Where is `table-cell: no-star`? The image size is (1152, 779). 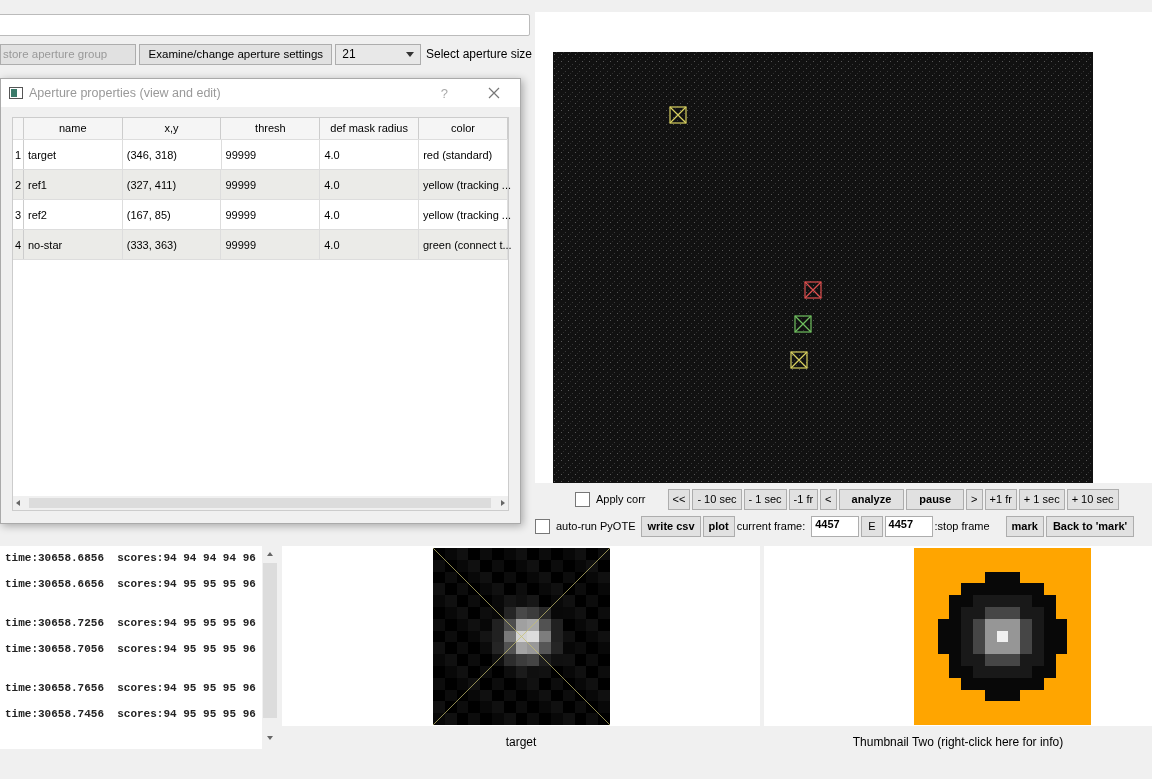
table-cell: no-star is located at coordinates (73, 244).